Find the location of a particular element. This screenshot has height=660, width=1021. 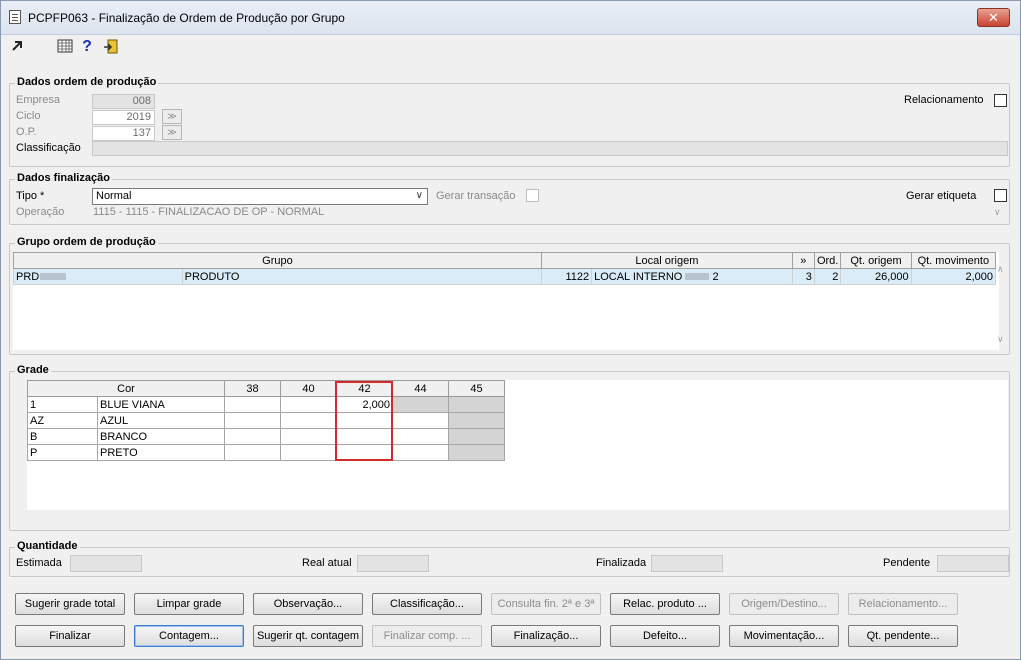

arrow-cursor-icon is located at coordinates (17, 47).